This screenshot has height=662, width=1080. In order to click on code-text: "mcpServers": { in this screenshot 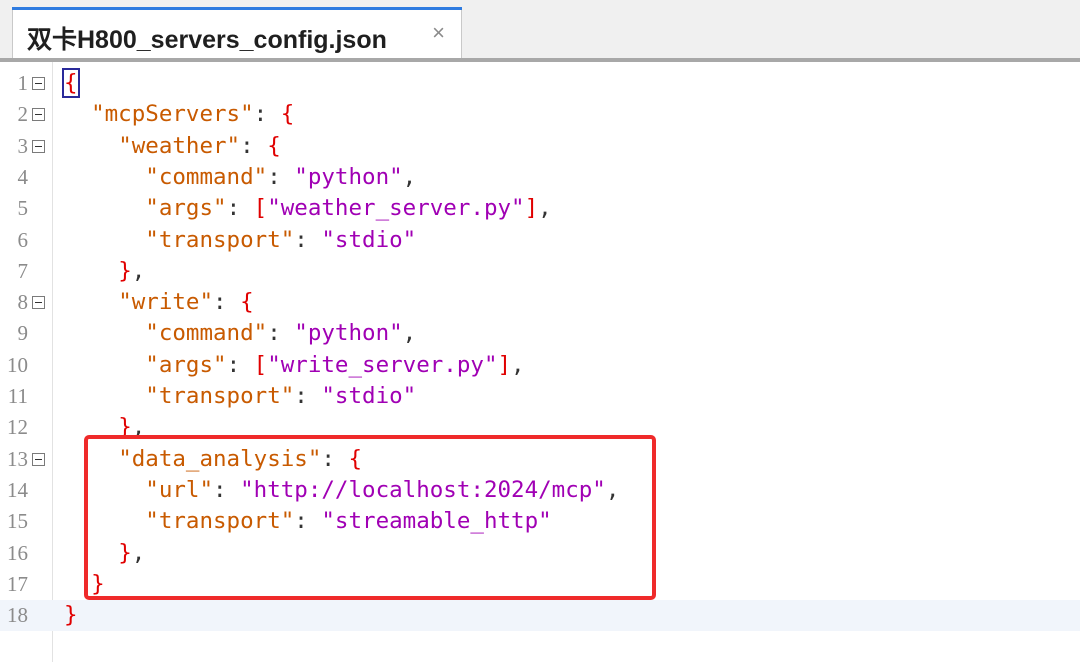, I will do `click(179, 114)`.